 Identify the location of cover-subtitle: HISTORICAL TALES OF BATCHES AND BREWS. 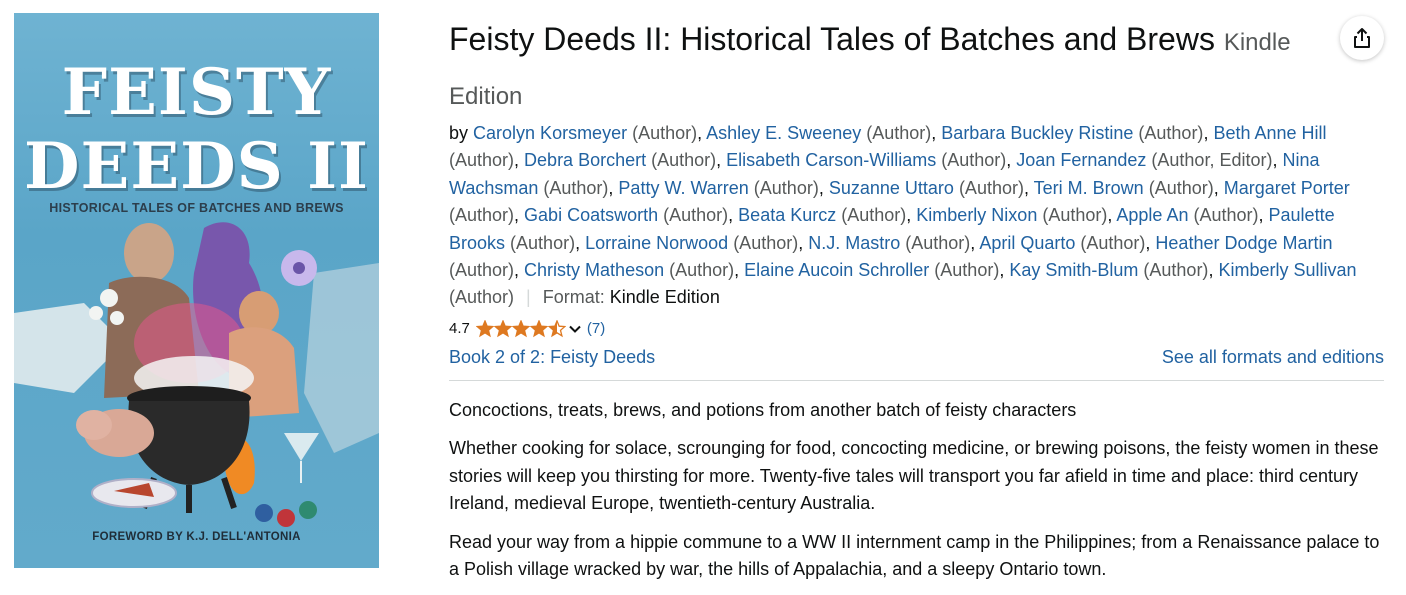
(196, 208).